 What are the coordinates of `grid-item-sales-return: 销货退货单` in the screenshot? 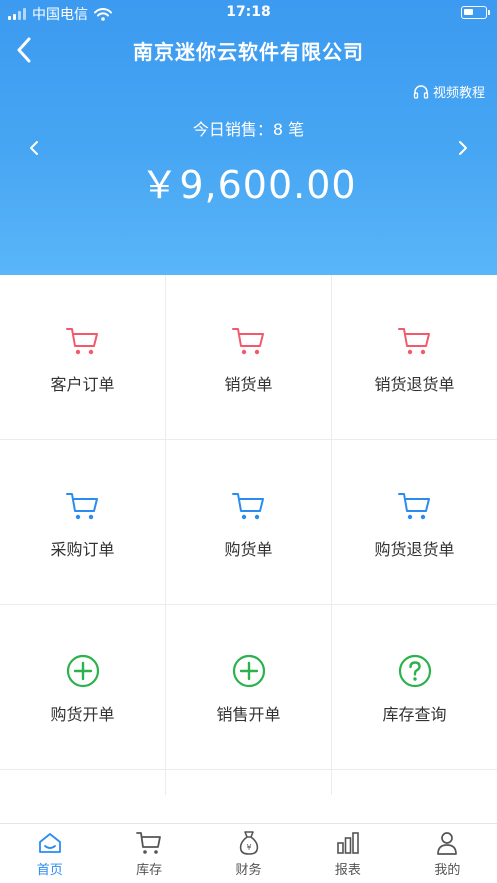 It's located at (414, 357).